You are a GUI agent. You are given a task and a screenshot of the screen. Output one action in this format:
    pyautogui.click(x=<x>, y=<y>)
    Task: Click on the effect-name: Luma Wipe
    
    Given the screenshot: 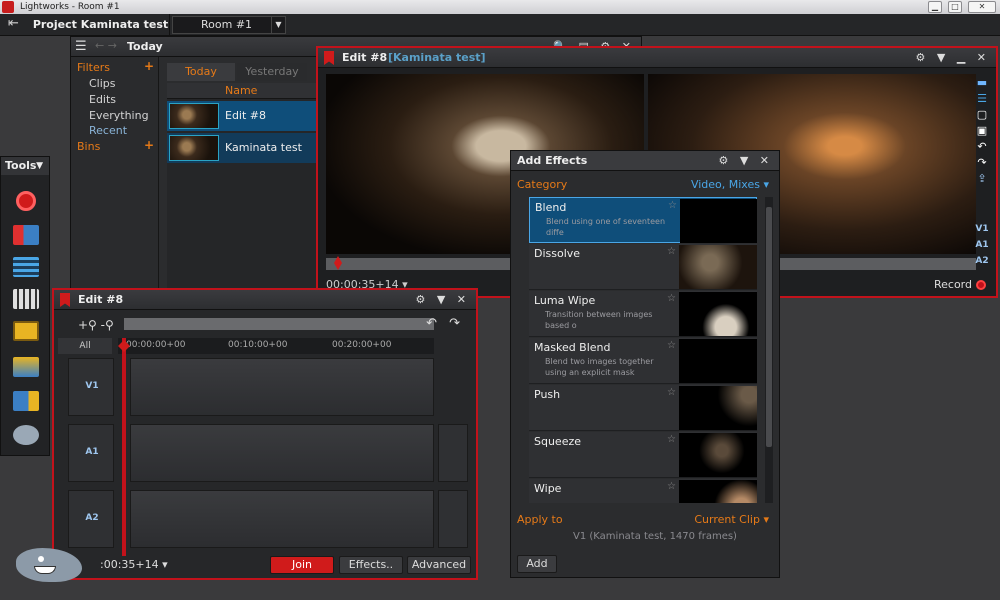 What is the action you would take?
    pyautogui.click(x=565, y=300)
    